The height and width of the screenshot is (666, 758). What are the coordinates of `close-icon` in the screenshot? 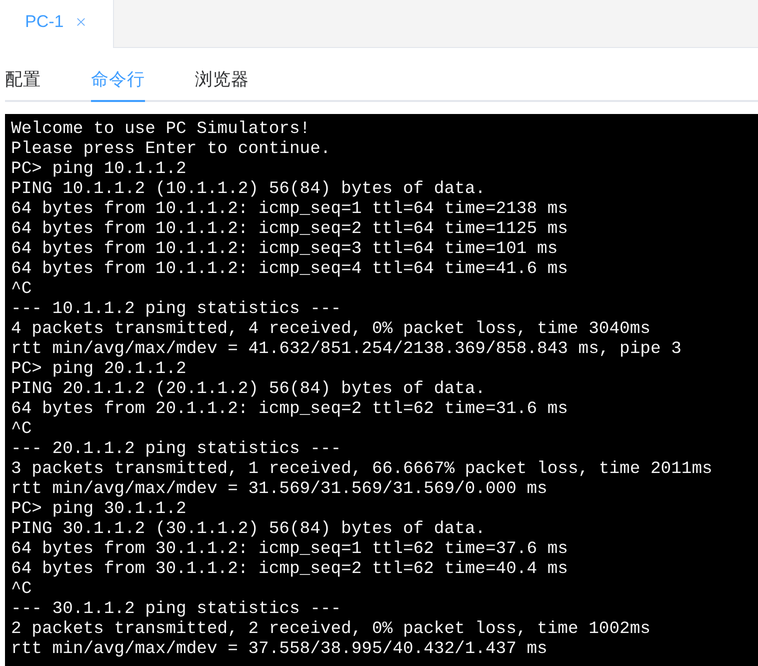 It's located at (80, 22).